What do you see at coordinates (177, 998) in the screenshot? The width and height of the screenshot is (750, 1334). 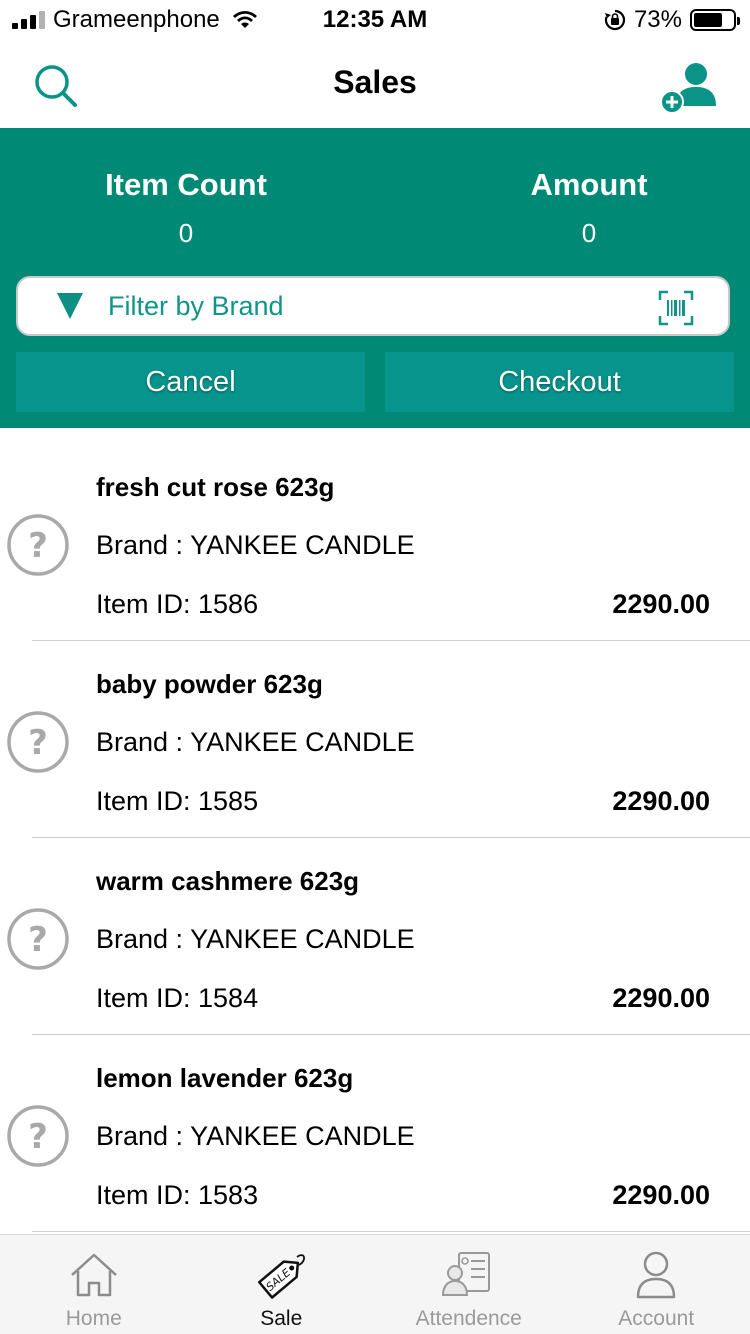 I see `item-id: Item ID: 1584` at bounding box center [177, 998].